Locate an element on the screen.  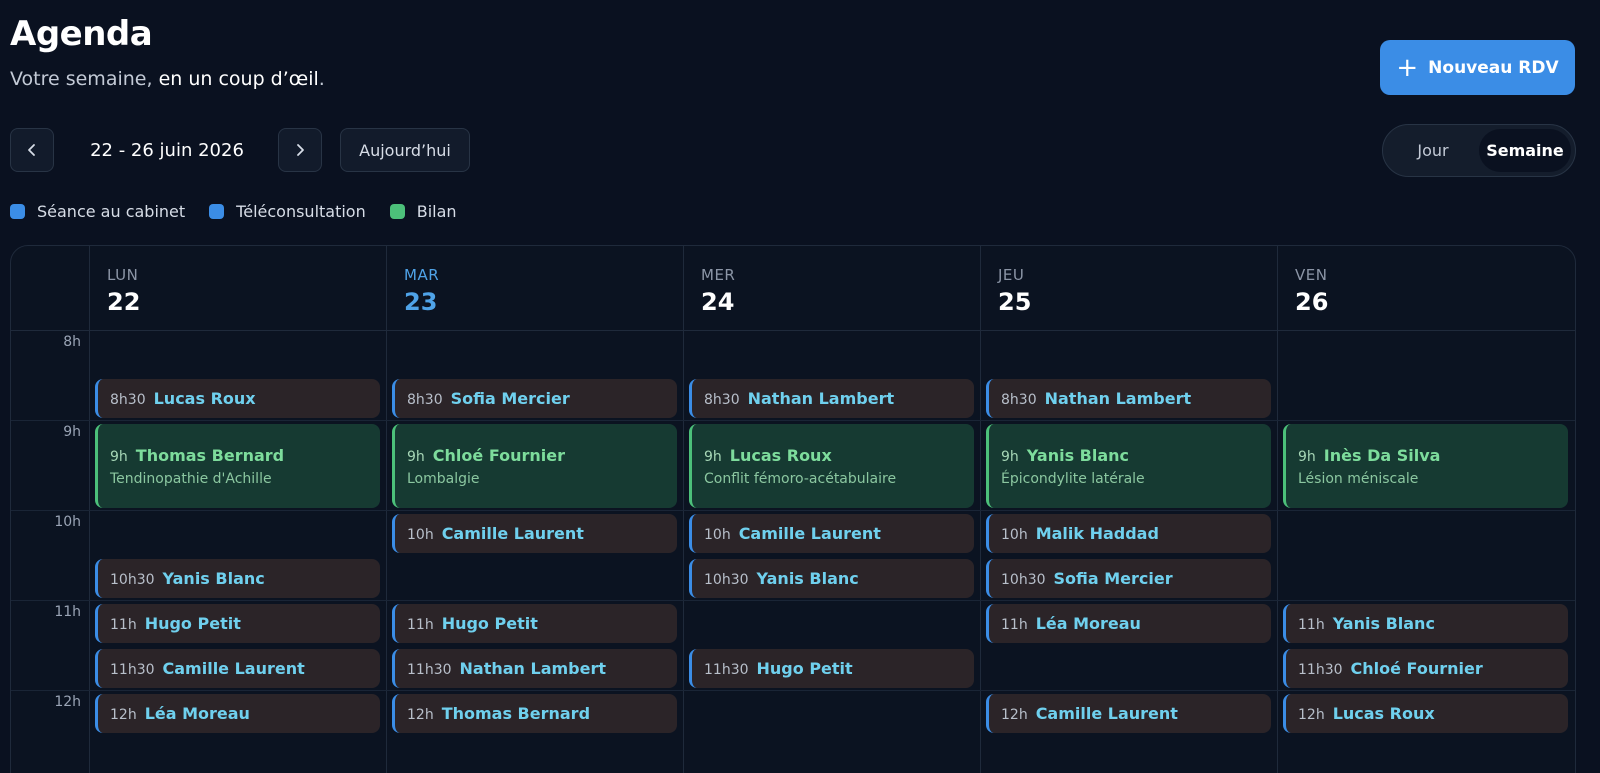
appointment-row: 10h Malik Haddad is located at coordinates (1136, 533).